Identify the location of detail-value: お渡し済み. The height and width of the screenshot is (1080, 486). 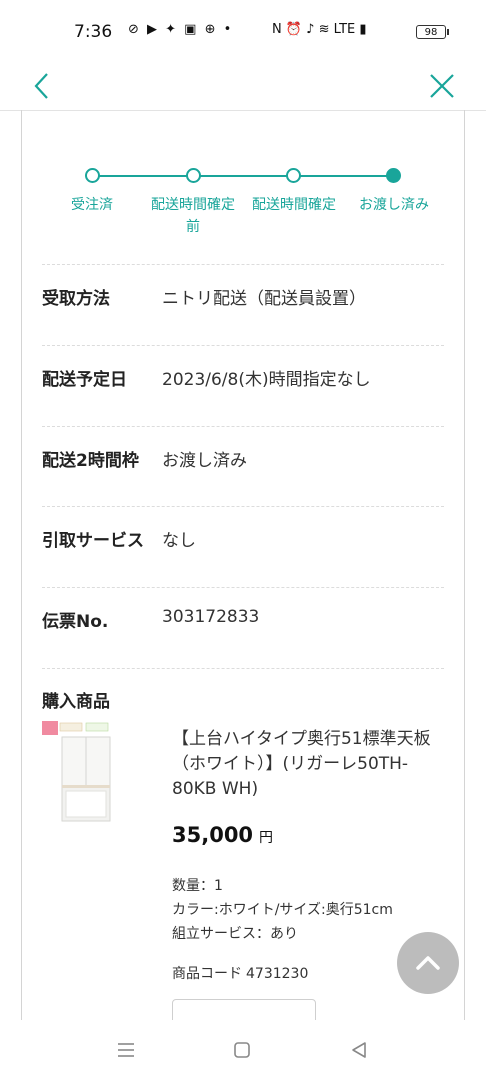
(204, 461).